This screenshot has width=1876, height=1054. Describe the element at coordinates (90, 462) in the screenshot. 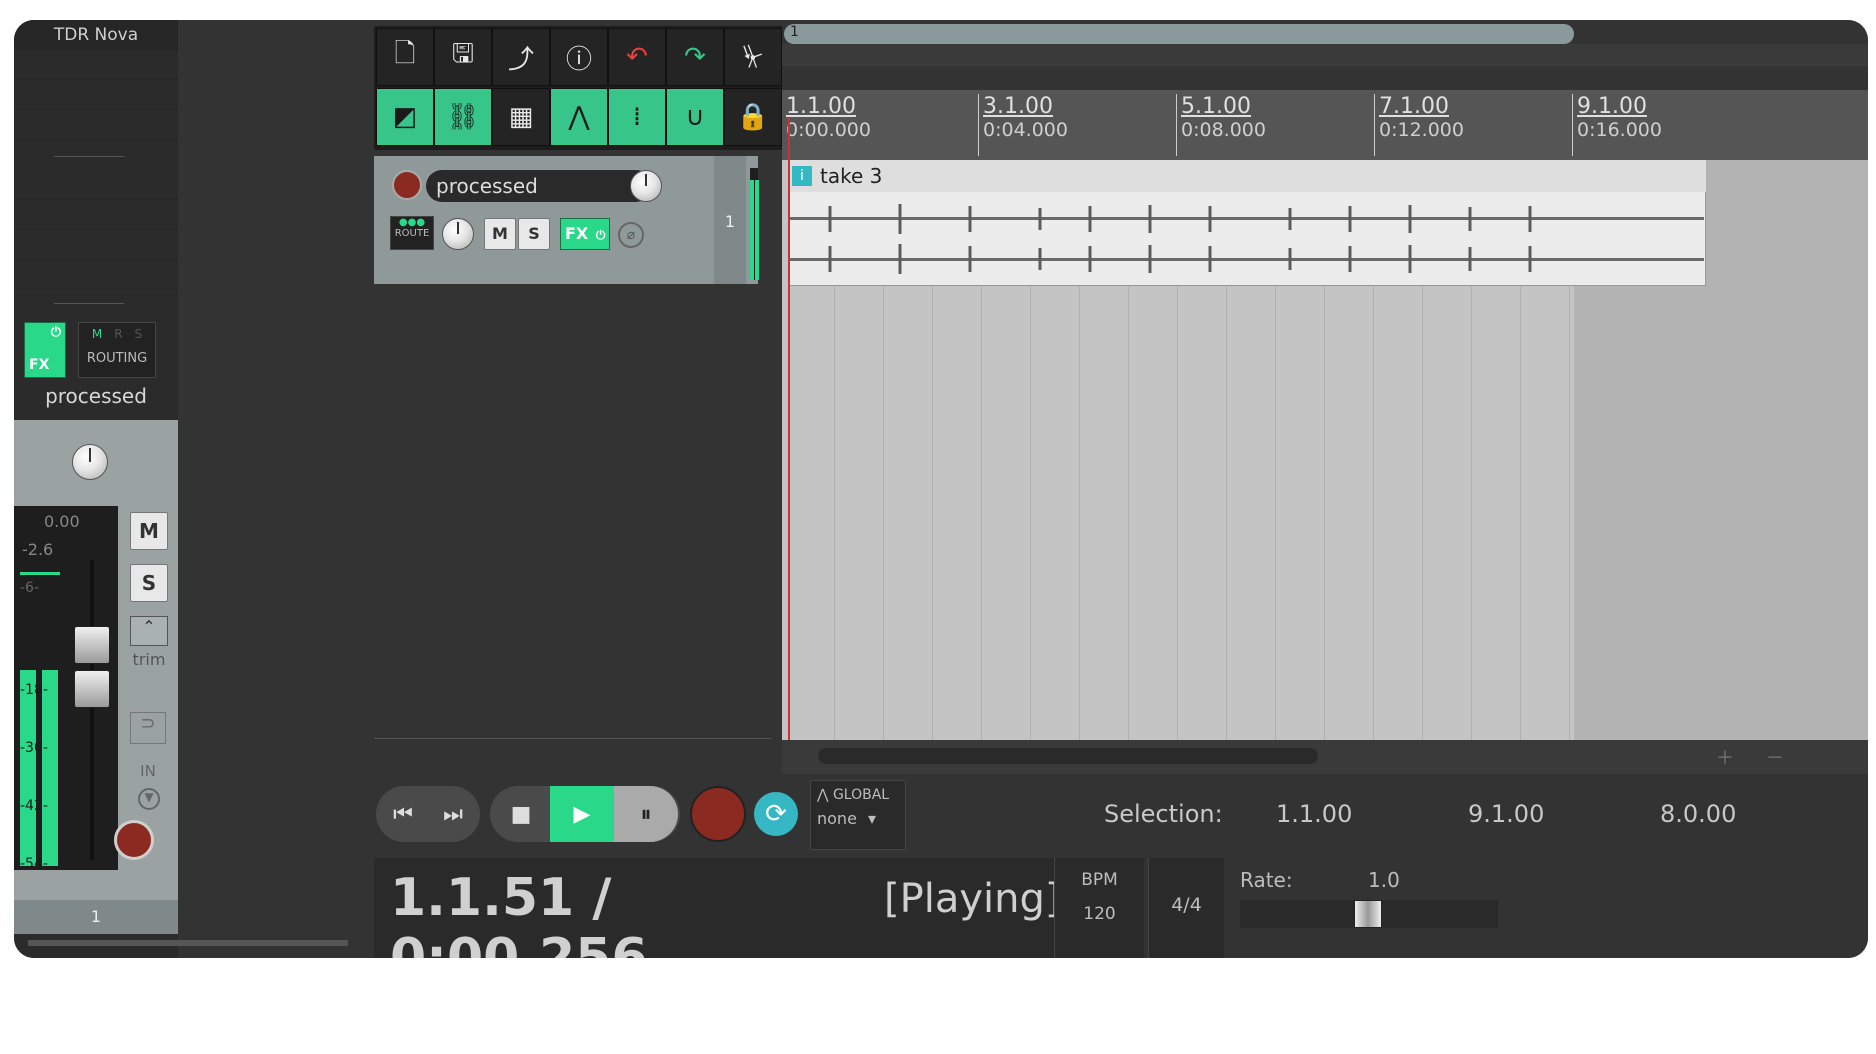

I see `pan-knob` at that location.